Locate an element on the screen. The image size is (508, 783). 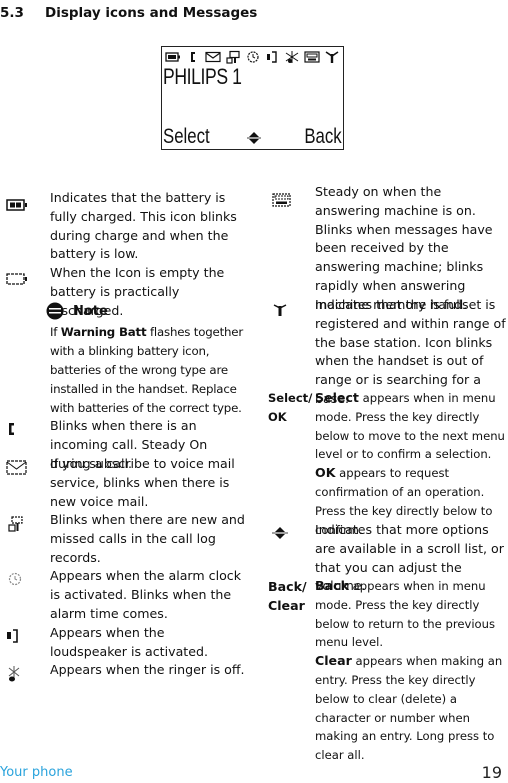
entry-text: Appears when the ringer is off. is located at coordinates (147, 669).